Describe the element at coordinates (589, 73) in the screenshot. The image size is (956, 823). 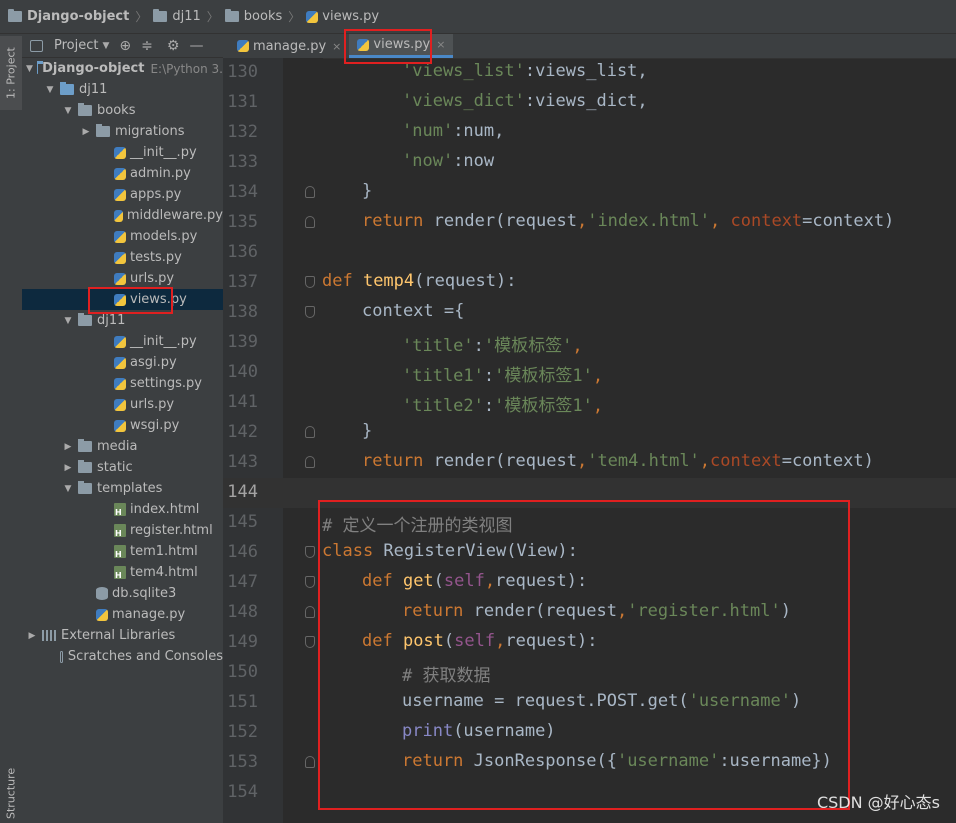
I see `code-line: 130 'views_list':views_list,` at that location.